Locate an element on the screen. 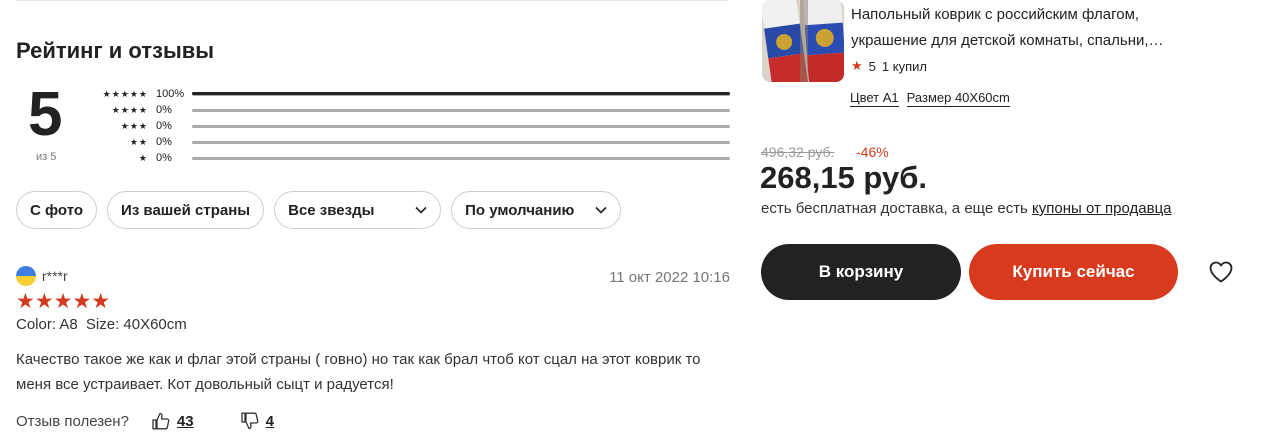 This screenshot has width=1286, height=438. like-button: 43 is located at coordinates (172, 421).